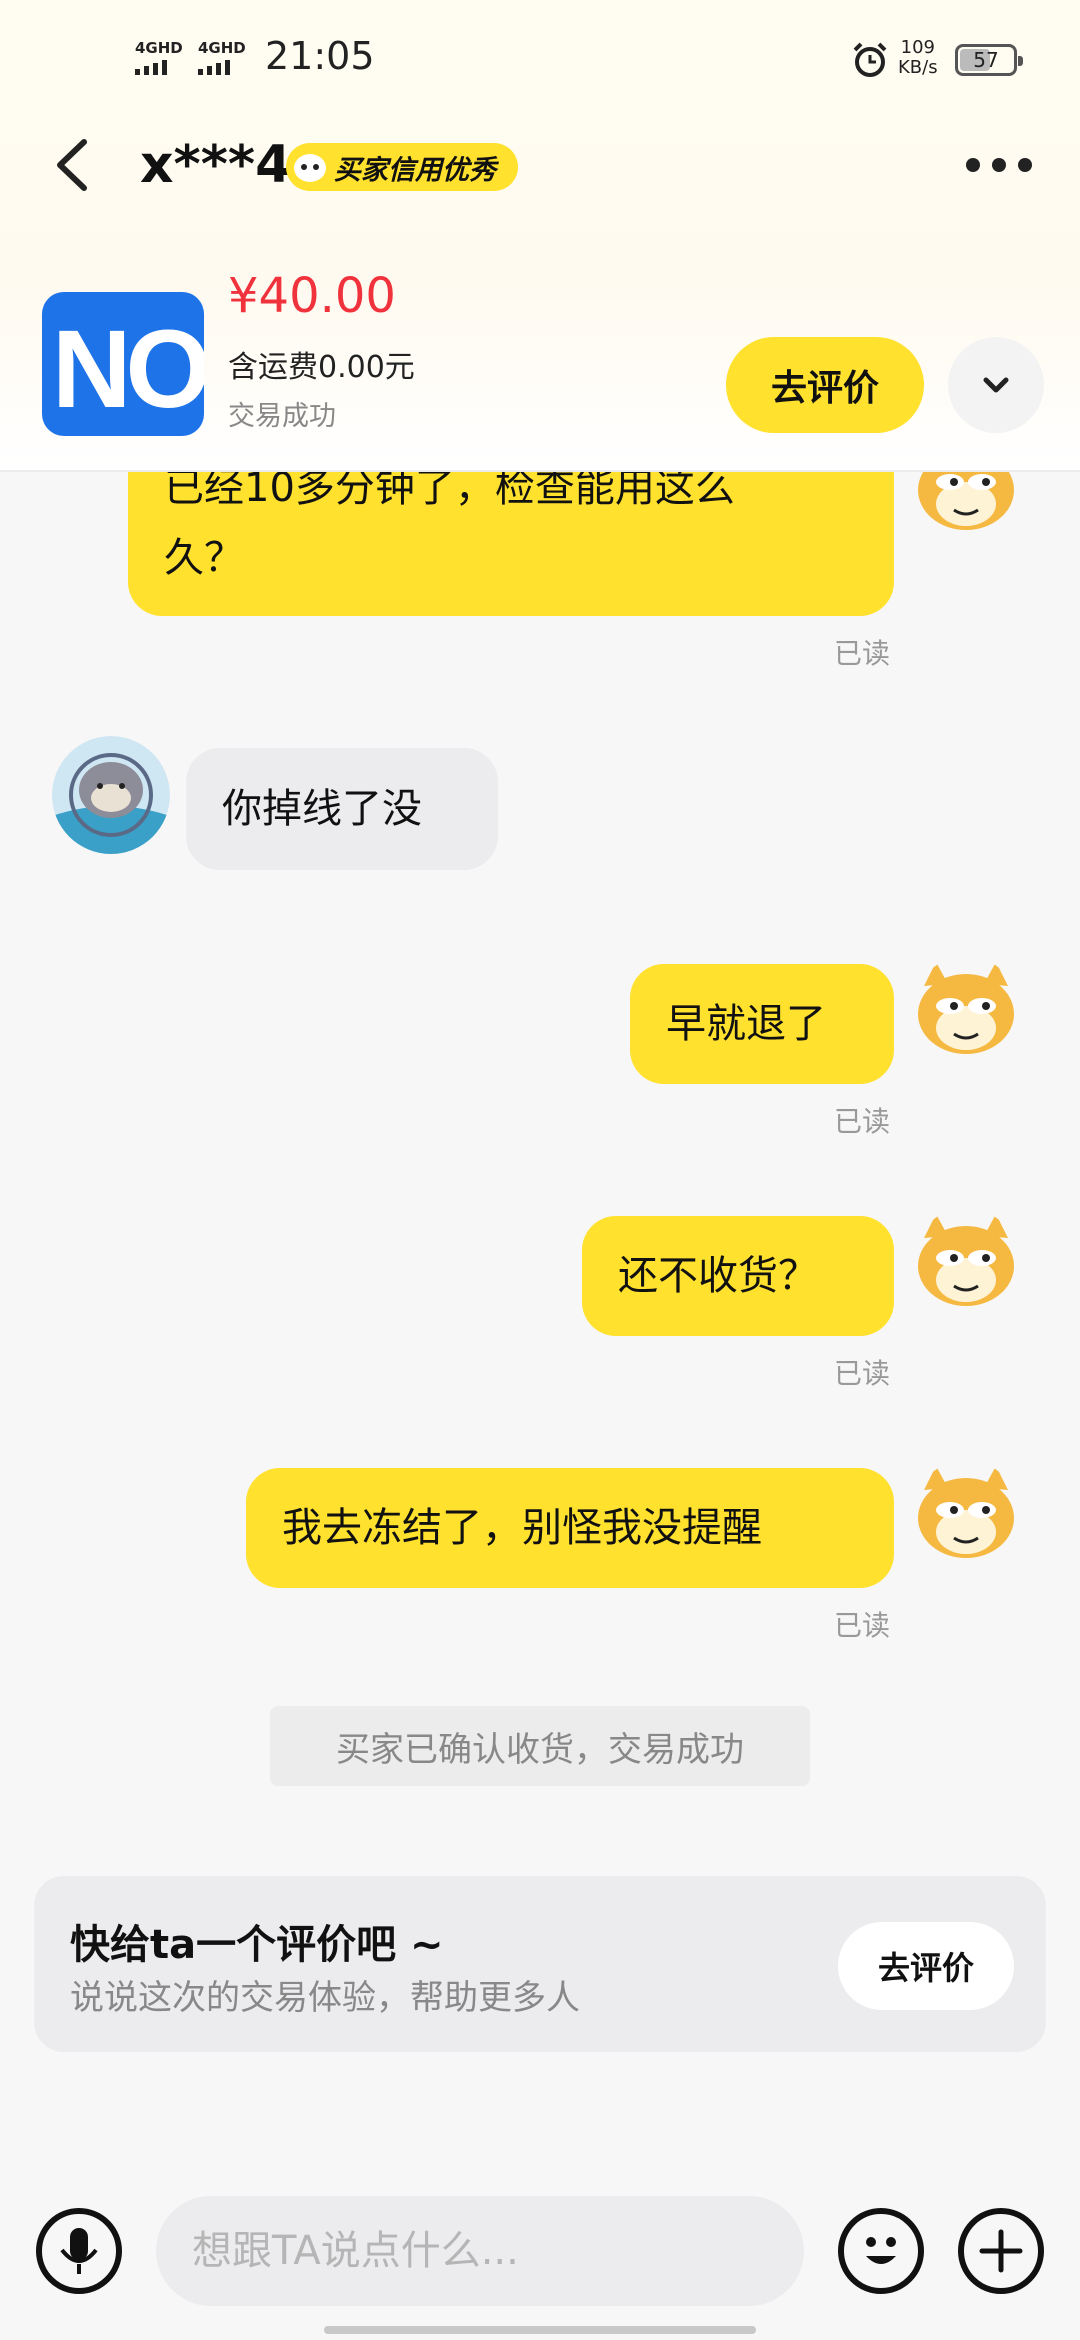  I want to click on speed-value: 109, so click(917, 47).